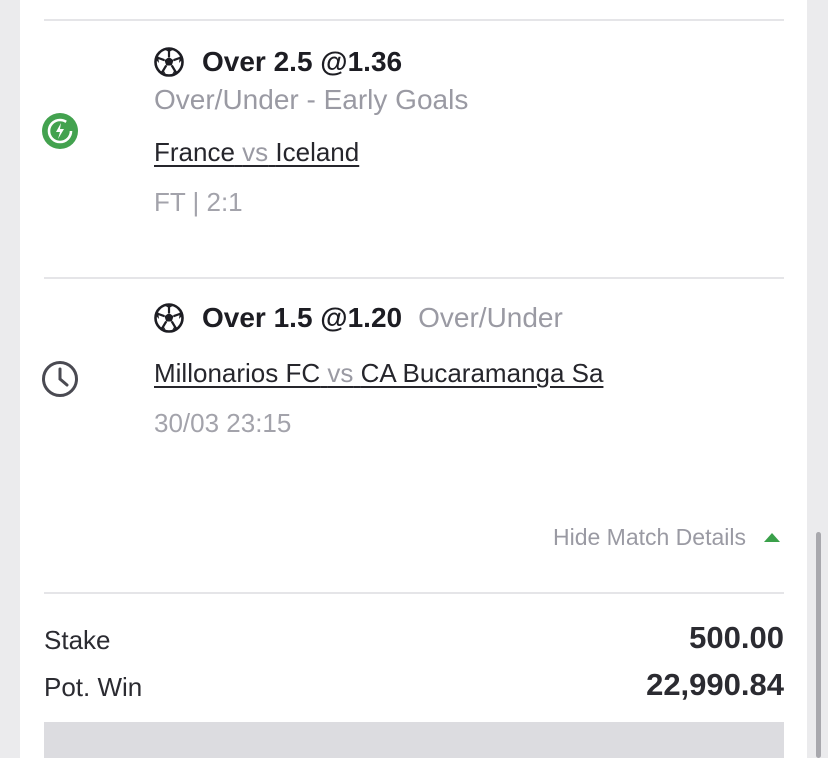 This screenshot has width=828, height=758. What do you see at coordinates (715, 684) in the screenshot?
I see `pot-win-value: 22,990.84` at bounding box center [715, 684].